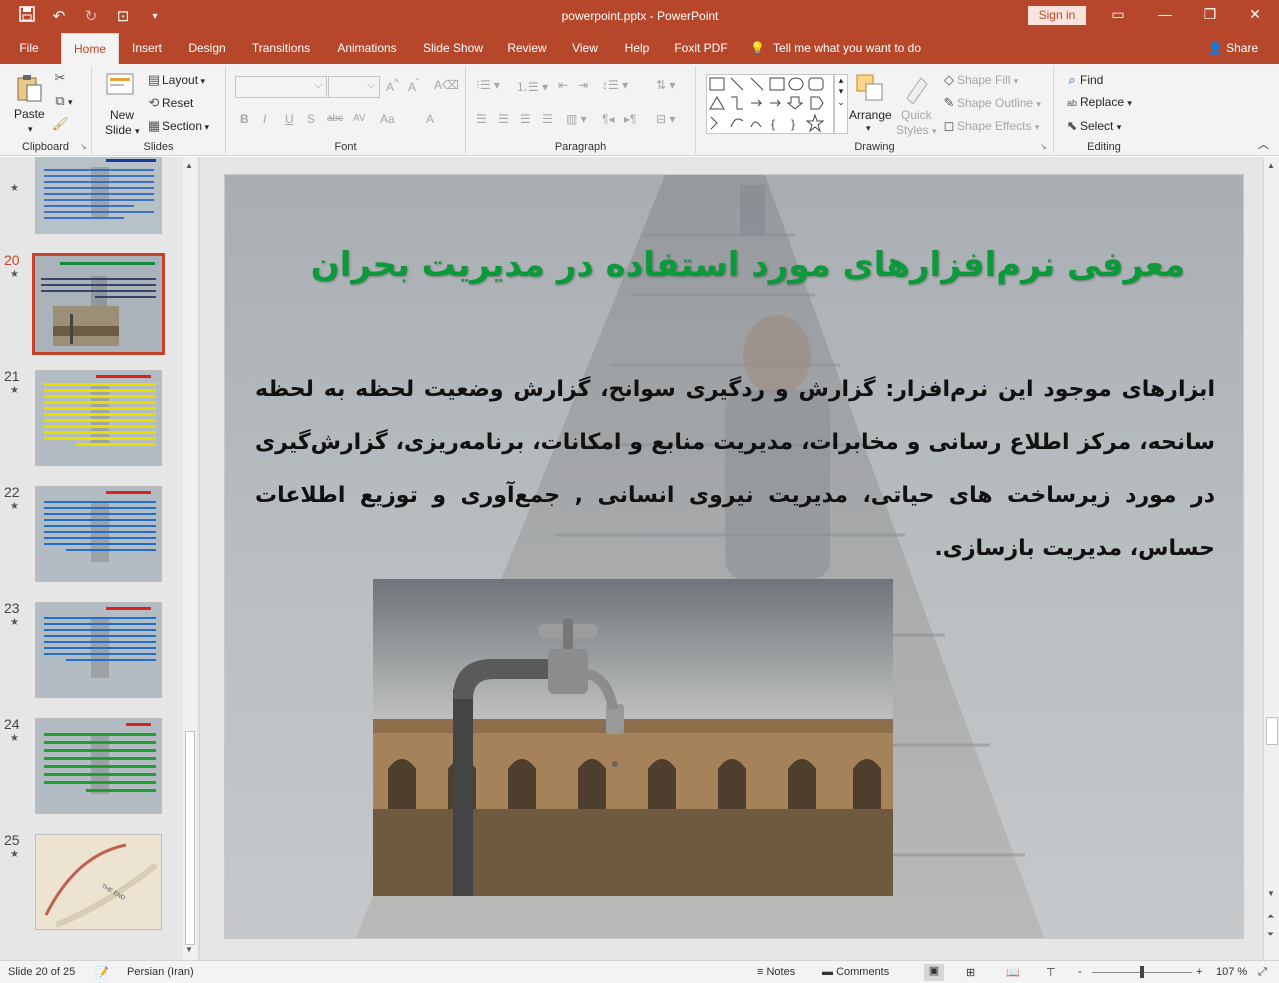 The height and width of the screenshot is (983, 1279). What do you see at coordinates (98, 882) in the screenshot?
I see `slide-thumbnail-25: THE END` at bounding box center [98, 882].